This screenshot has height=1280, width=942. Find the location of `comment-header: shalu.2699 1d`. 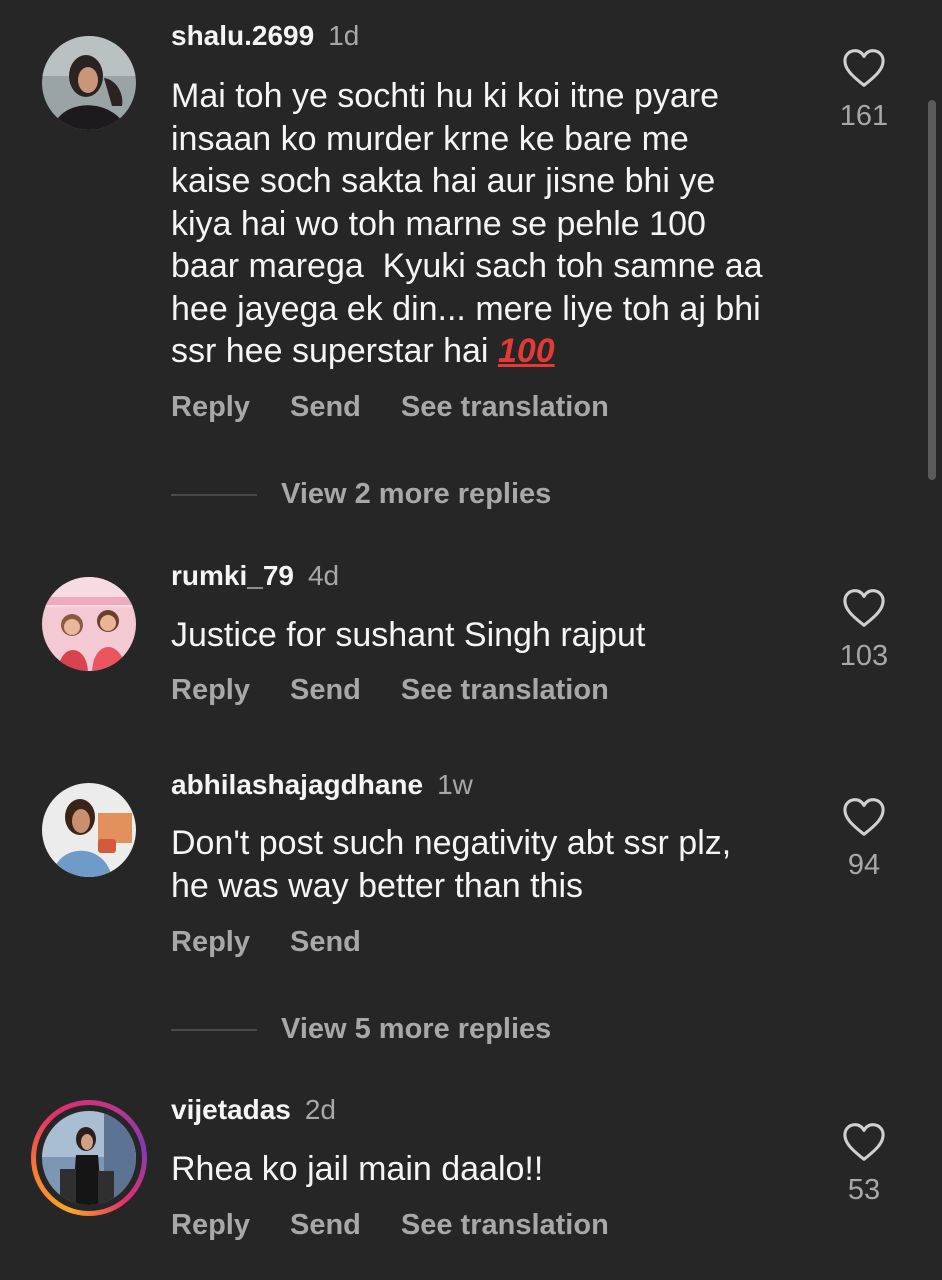

comment-header: shalu.2699 1d is located at coordinates (265, 36).